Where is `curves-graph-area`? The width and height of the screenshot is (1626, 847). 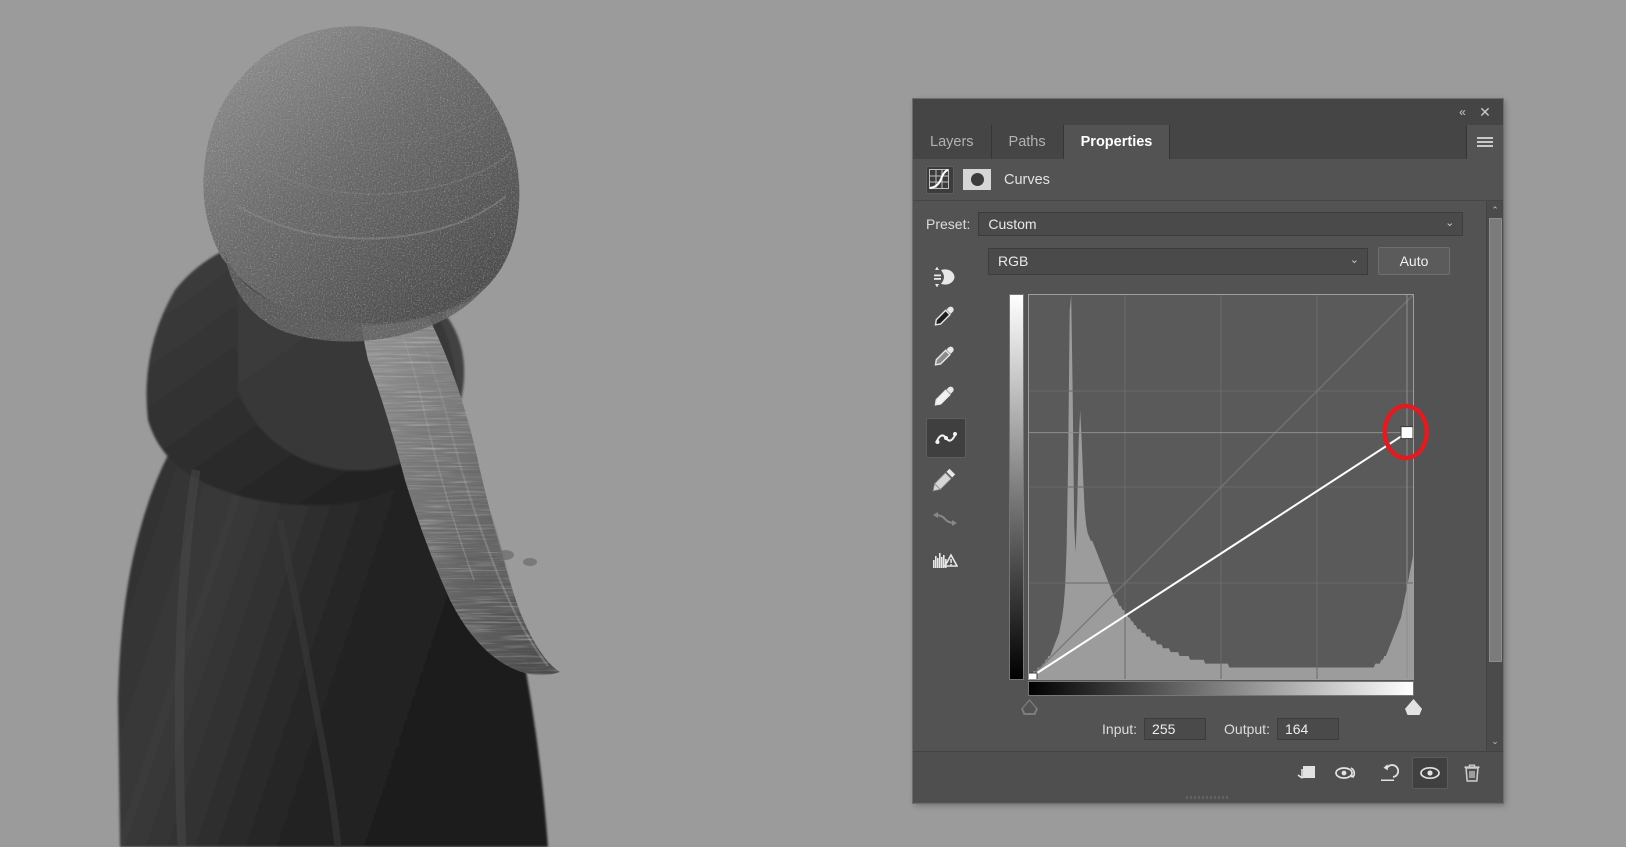
curves-graph-area is located at coordinates (1219, 504).